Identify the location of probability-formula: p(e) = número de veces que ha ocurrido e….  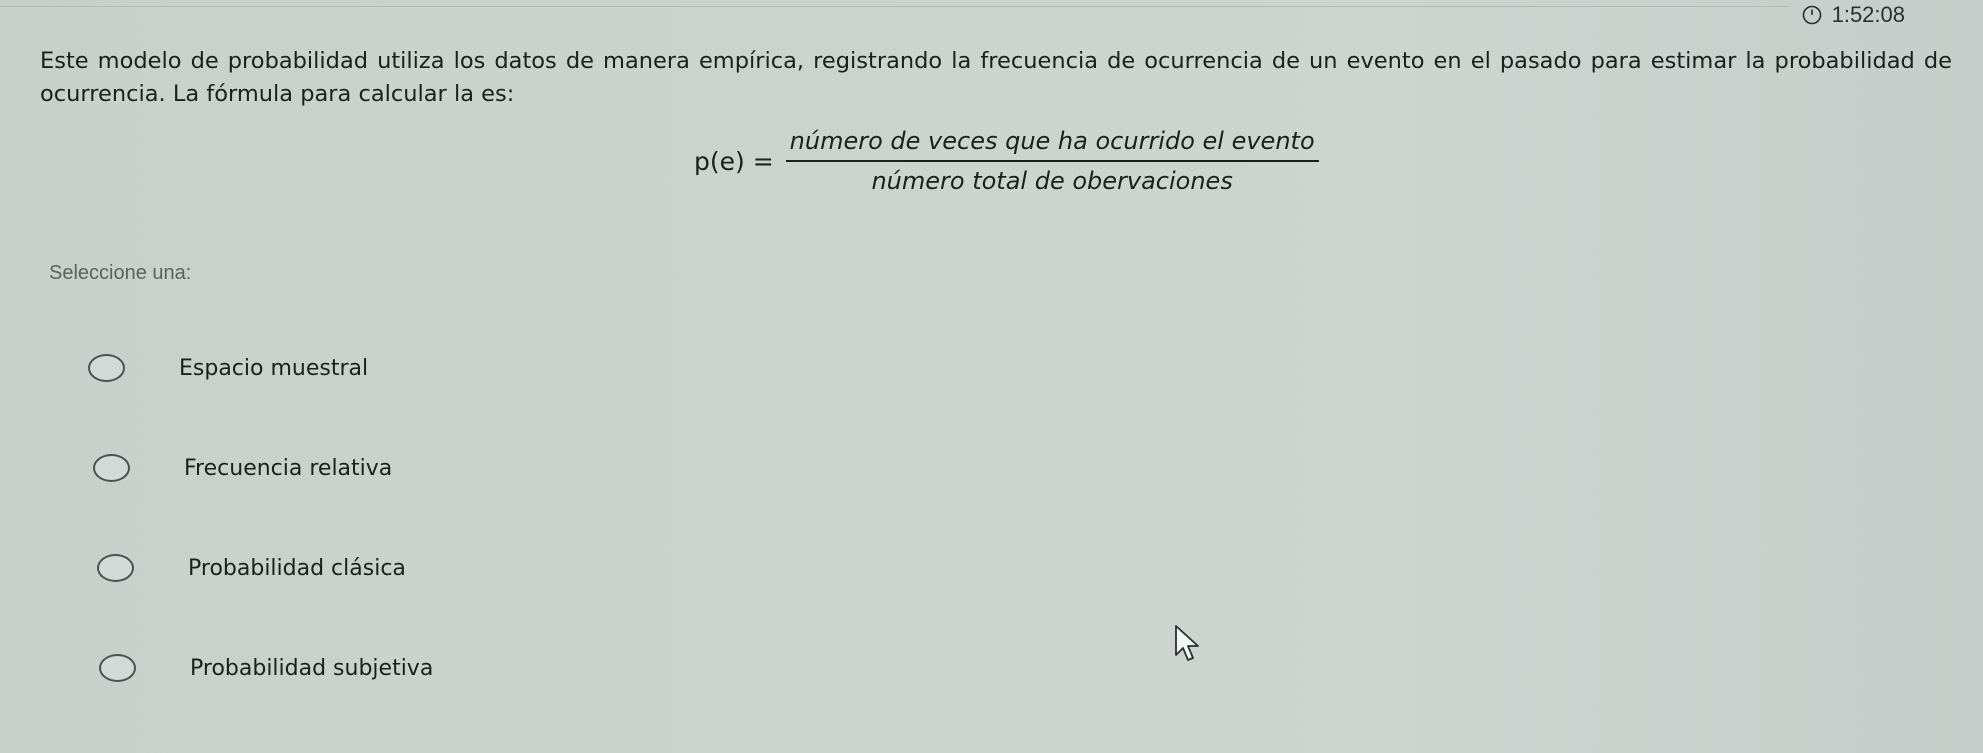
(1006, 161).